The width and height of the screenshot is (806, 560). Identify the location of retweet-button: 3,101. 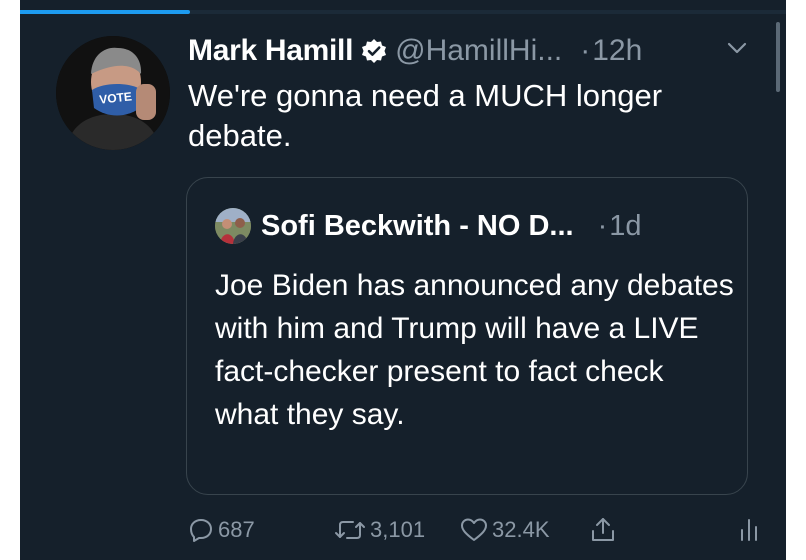
(379, 530).